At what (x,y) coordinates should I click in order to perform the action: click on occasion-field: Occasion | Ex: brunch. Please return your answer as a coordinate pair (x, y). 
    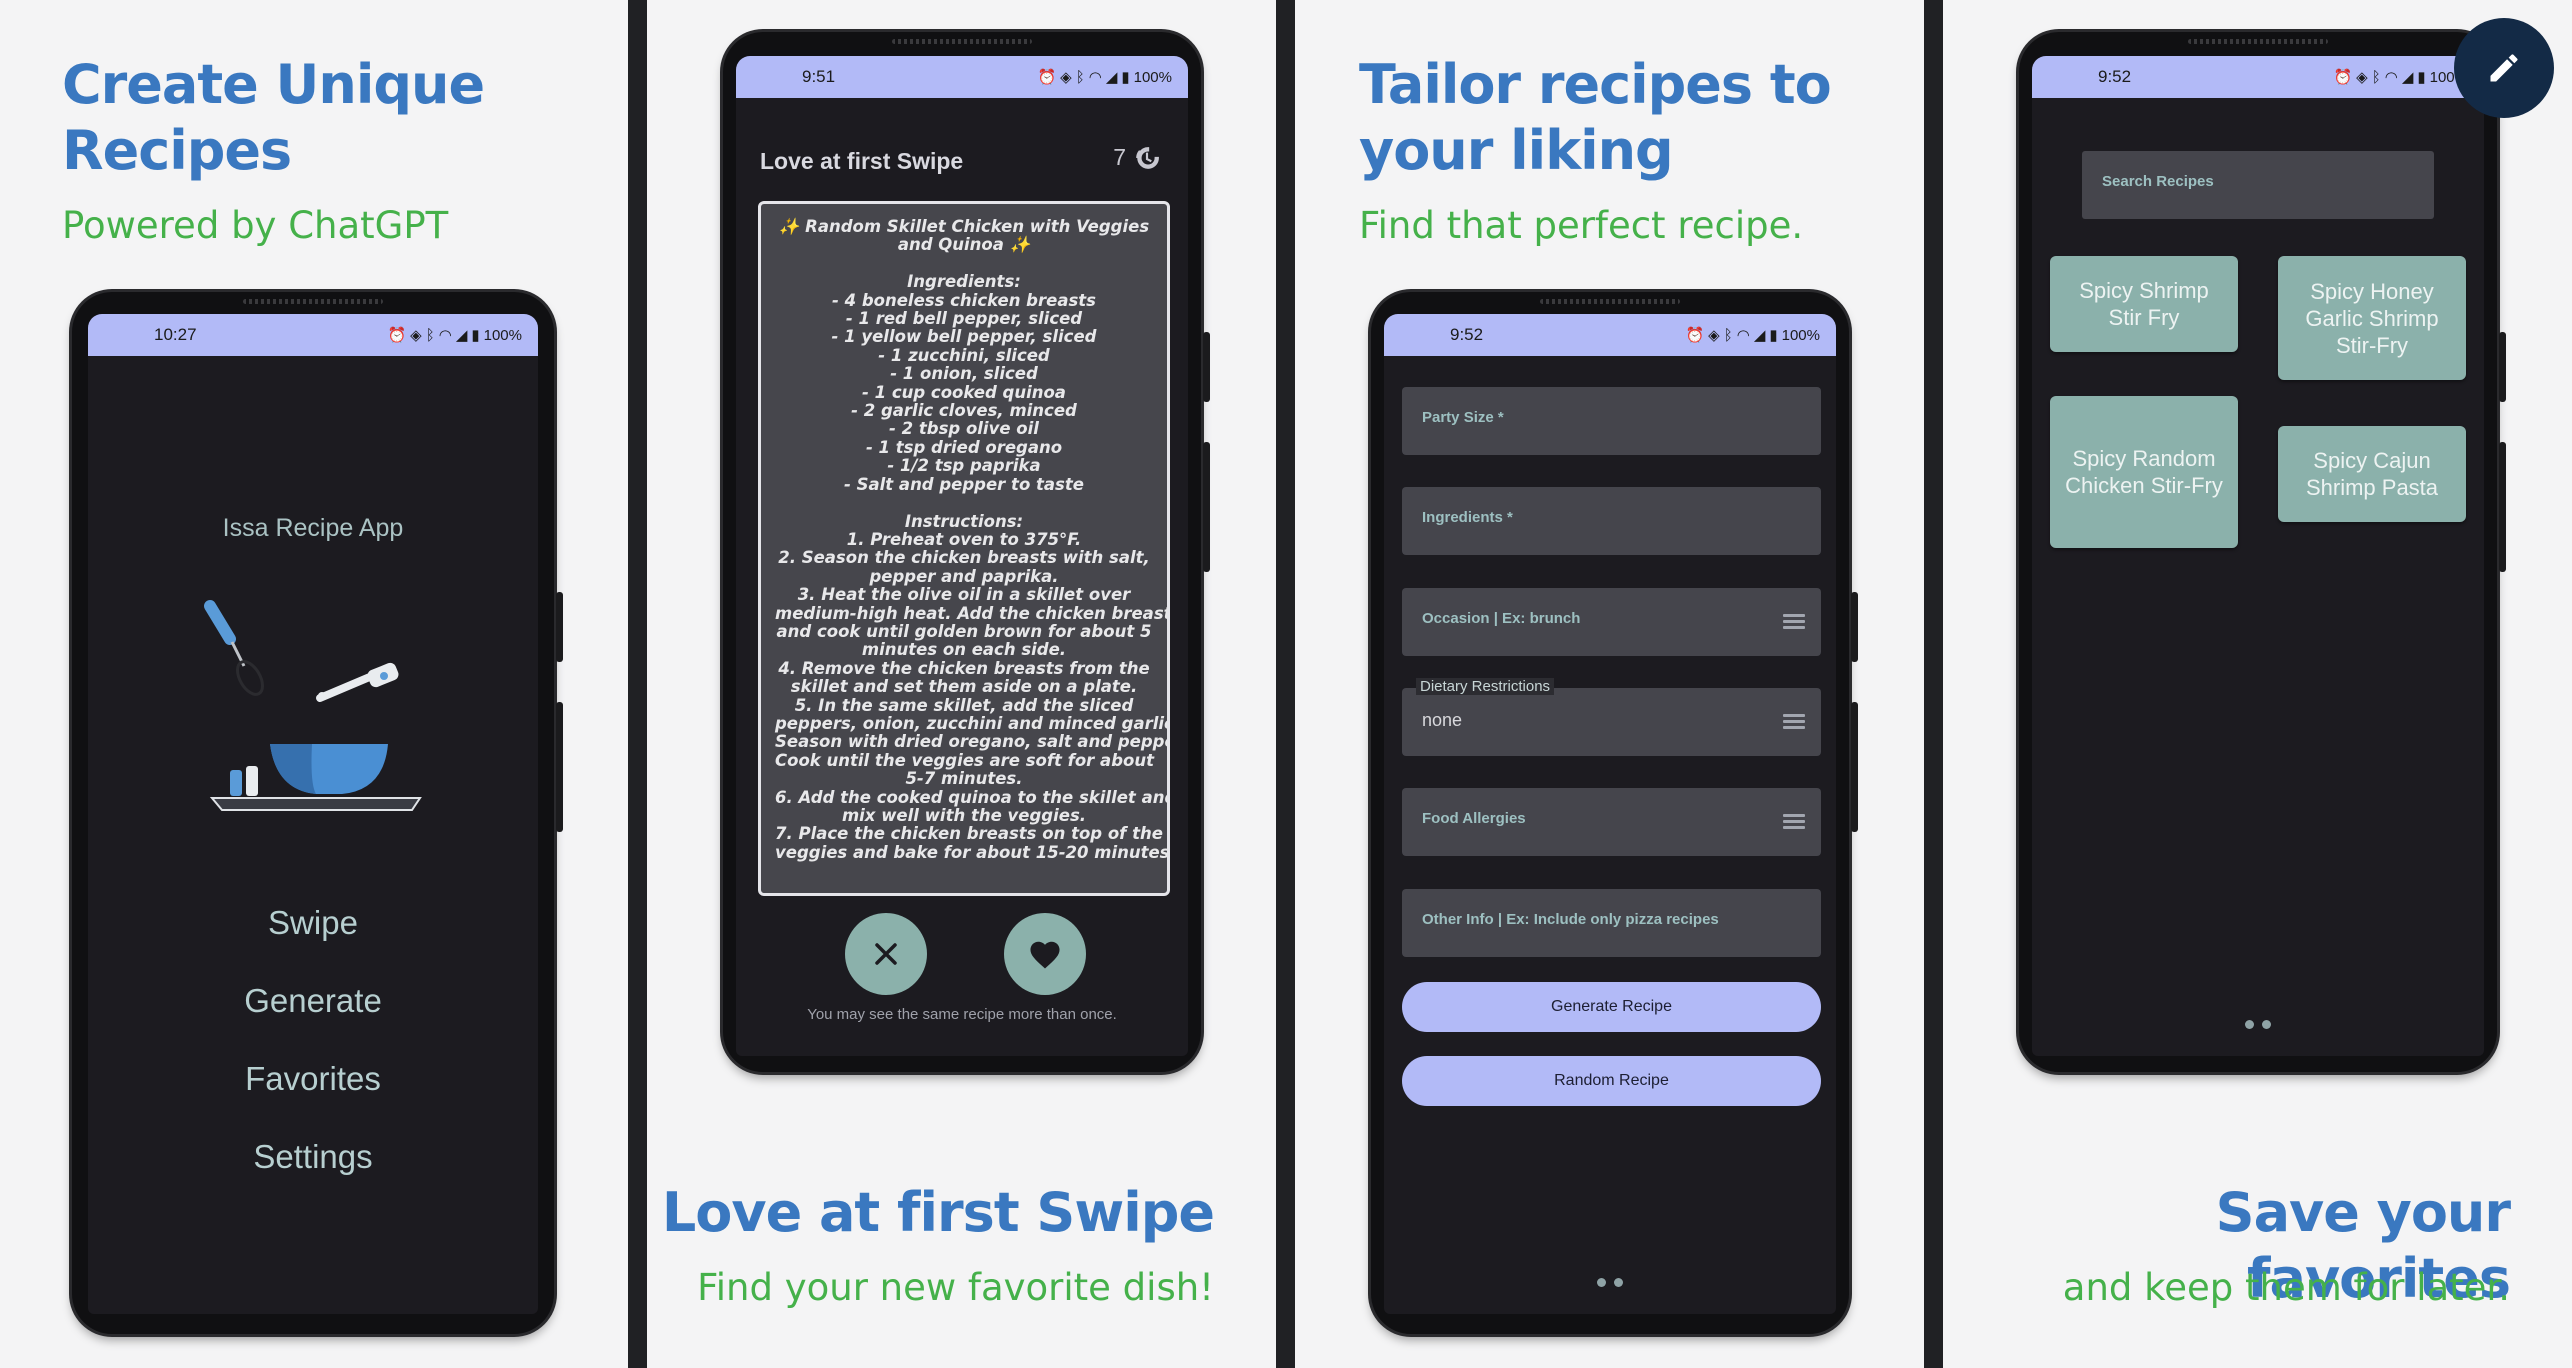
    Looking at the image, I should click on (1611, 622).